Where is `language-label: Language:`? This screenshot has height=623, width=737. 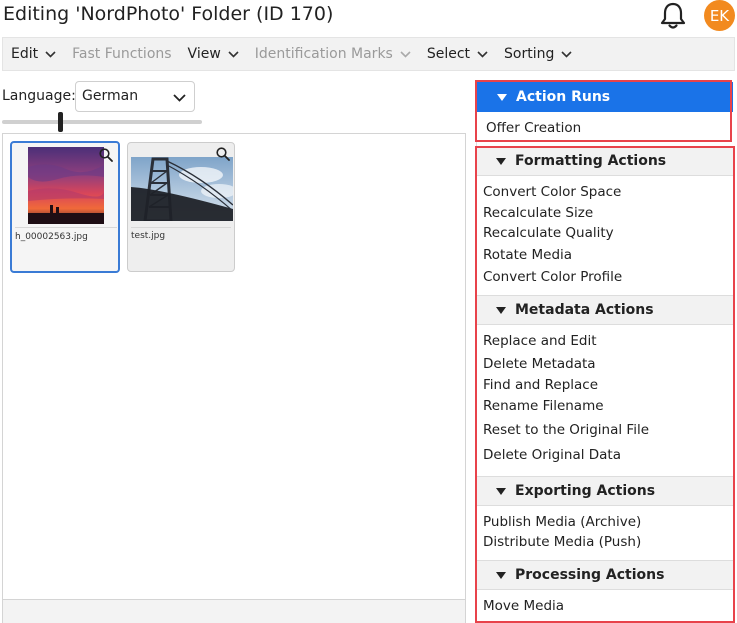
language-label: Language: is located at coordinates (39, 96).